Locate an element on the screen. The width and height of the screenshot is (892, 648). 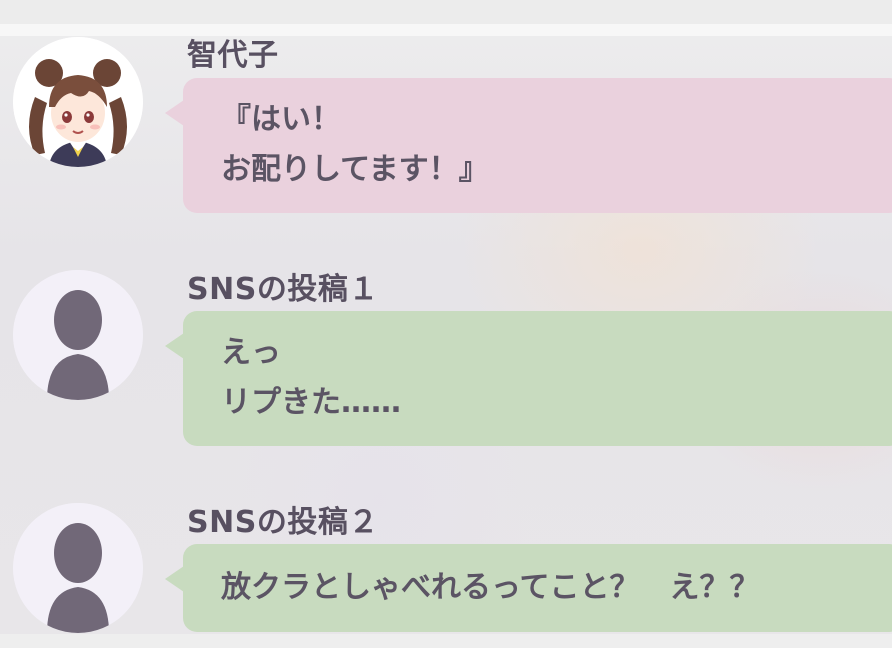
message-line: お配りしてます！』 is located at coordinates (355, 169).